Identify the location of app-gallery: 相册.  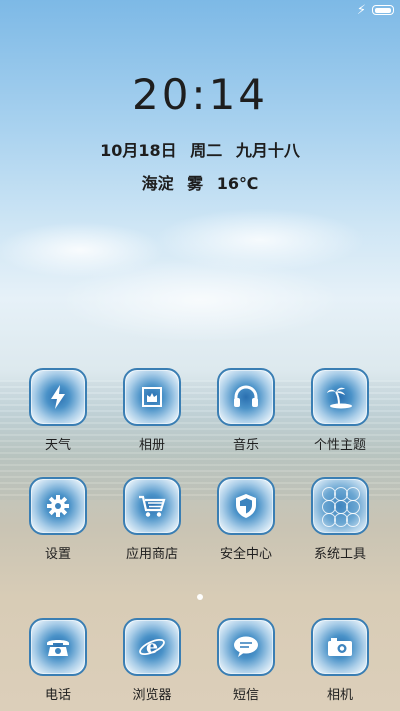
(152, 410).